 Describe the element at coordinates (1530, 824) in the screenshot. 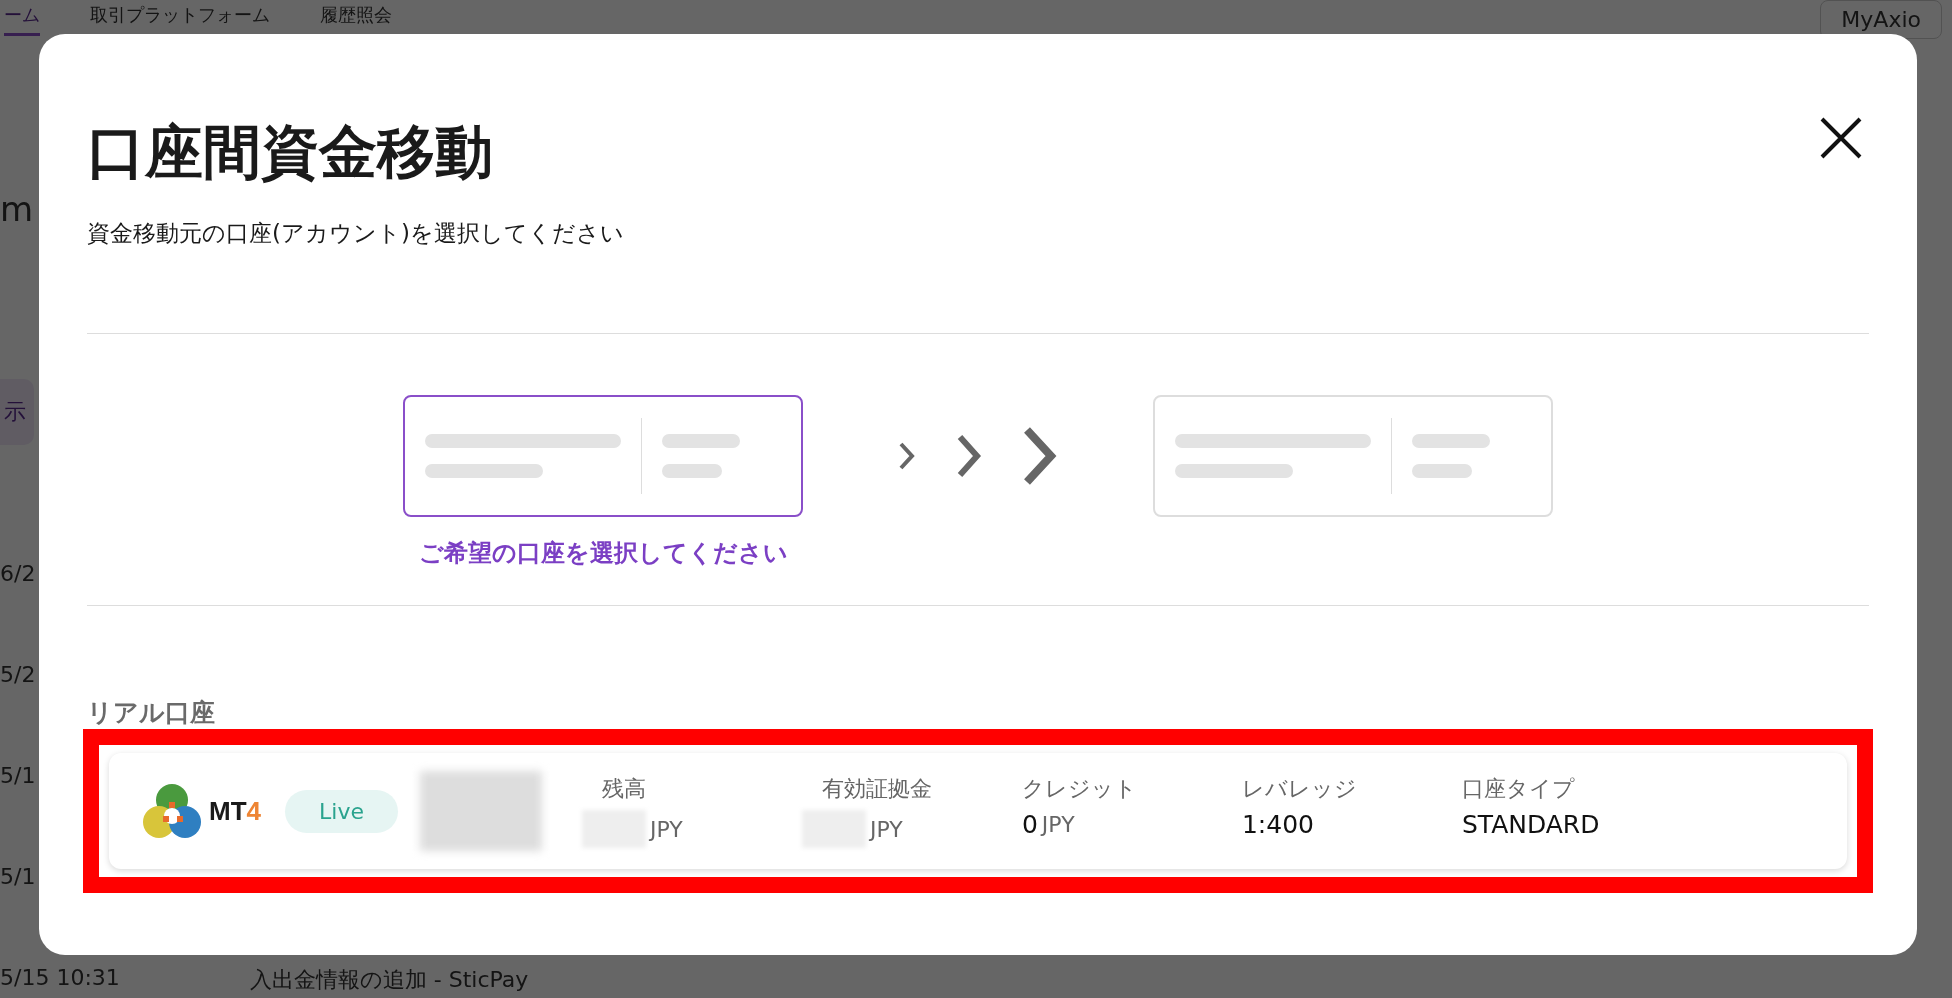

I see `field-value: STANDARD` at that location.